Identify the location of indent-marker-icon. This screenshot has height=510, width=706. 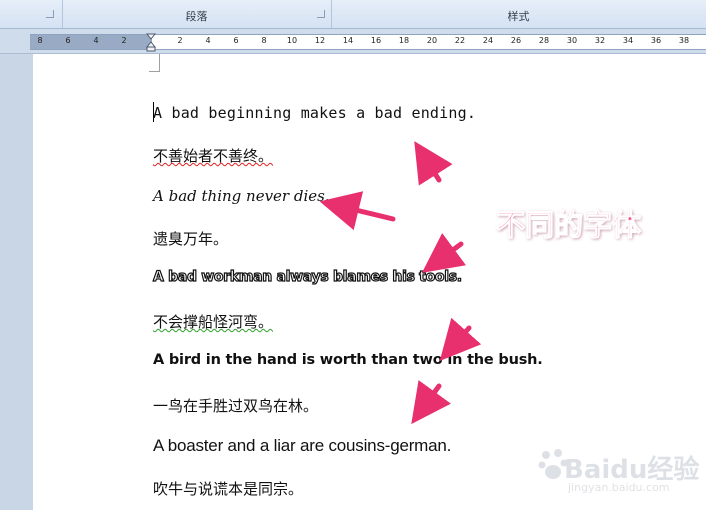
(151, 42).